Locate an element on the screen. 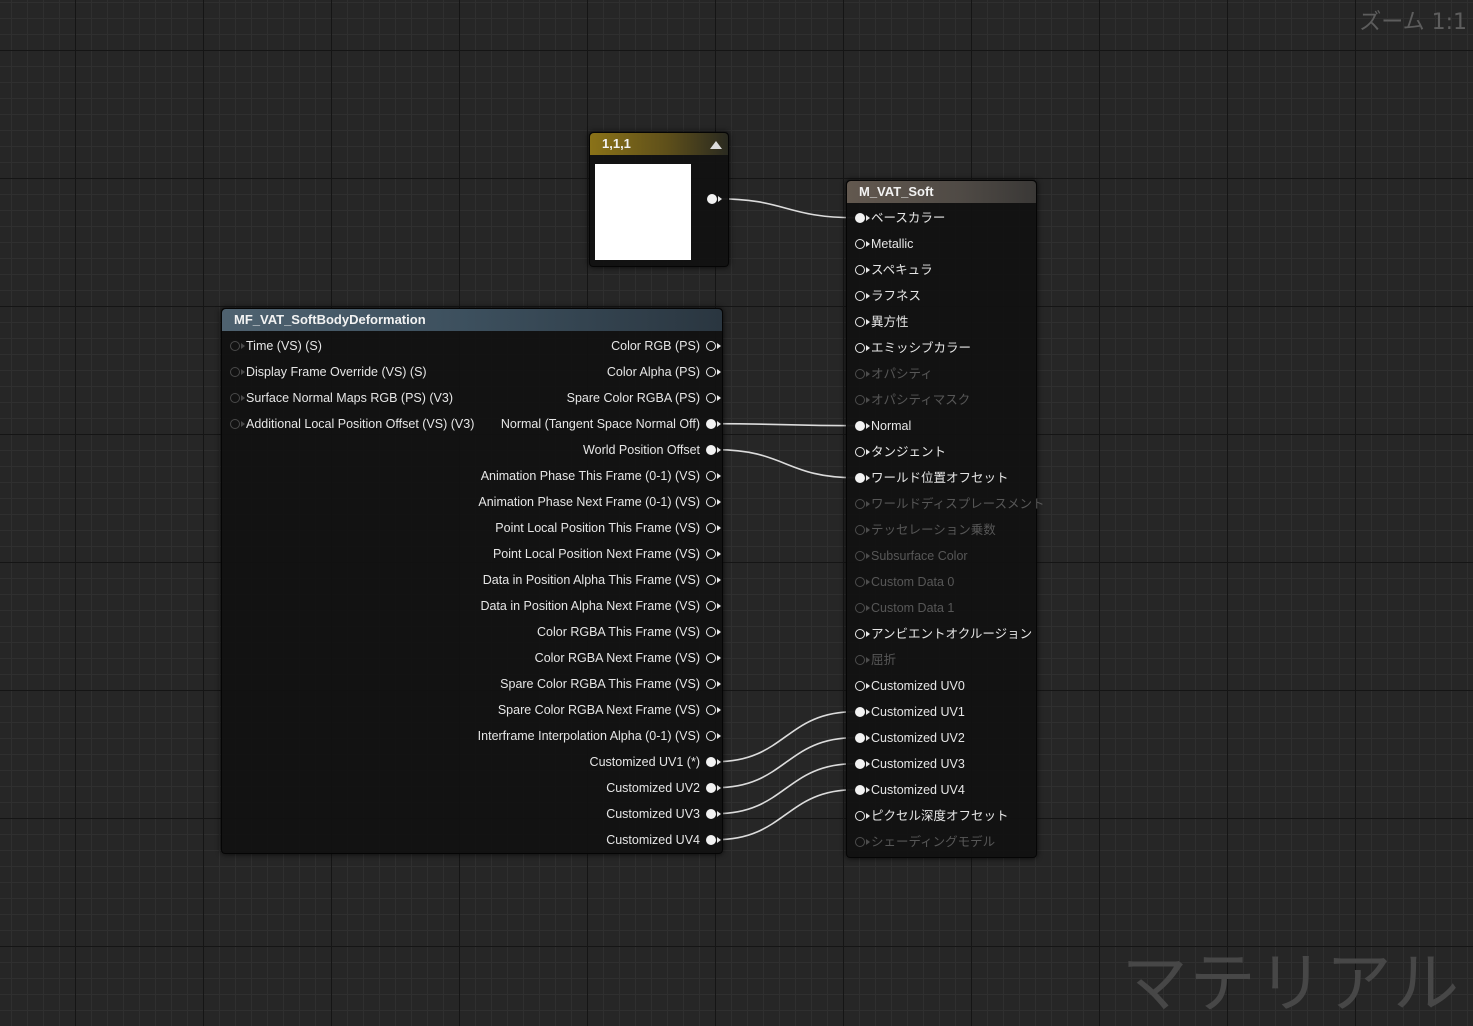 This screenshot has height=1026, width=1473. function-output-animation-phase-next-frame-0-1-vs: Animation Phase Next Frame (0-1) (VS) is located at coordinates (599, 501).